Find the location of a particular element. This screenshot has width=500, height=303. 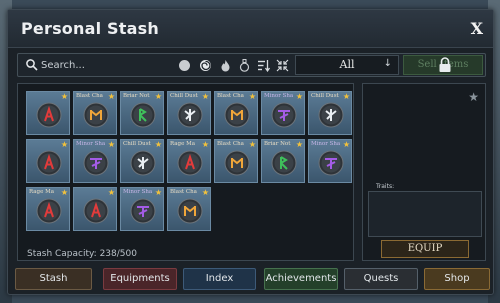

circle-filter-icon is located at coordinates (184, 65).